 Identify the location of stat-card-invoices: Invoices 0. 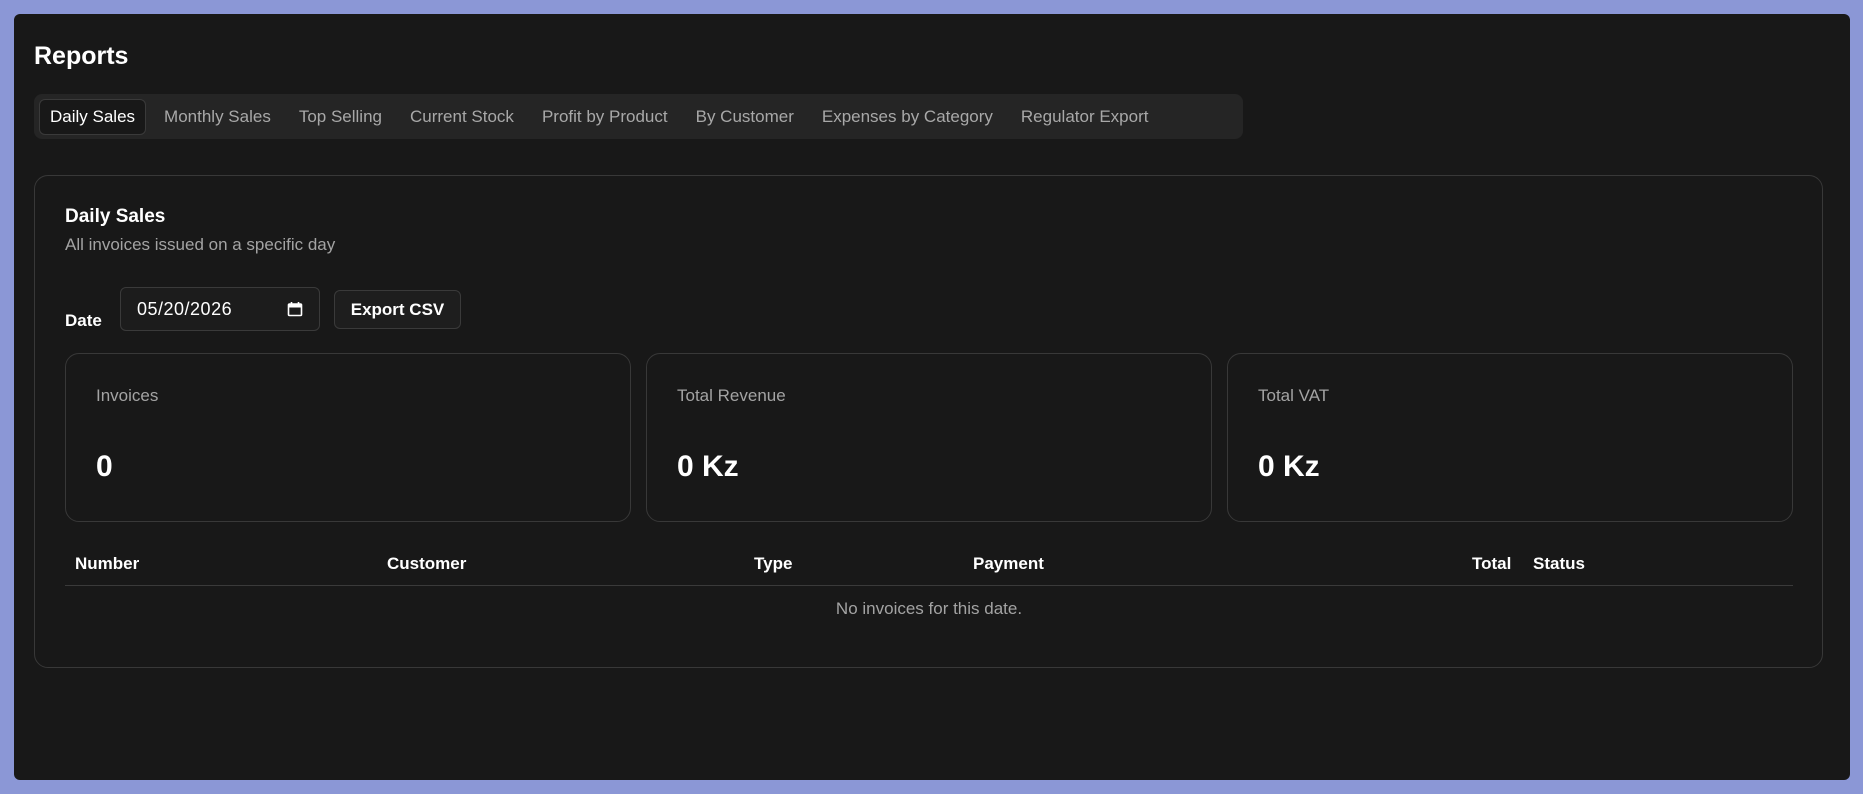
(348, 437).